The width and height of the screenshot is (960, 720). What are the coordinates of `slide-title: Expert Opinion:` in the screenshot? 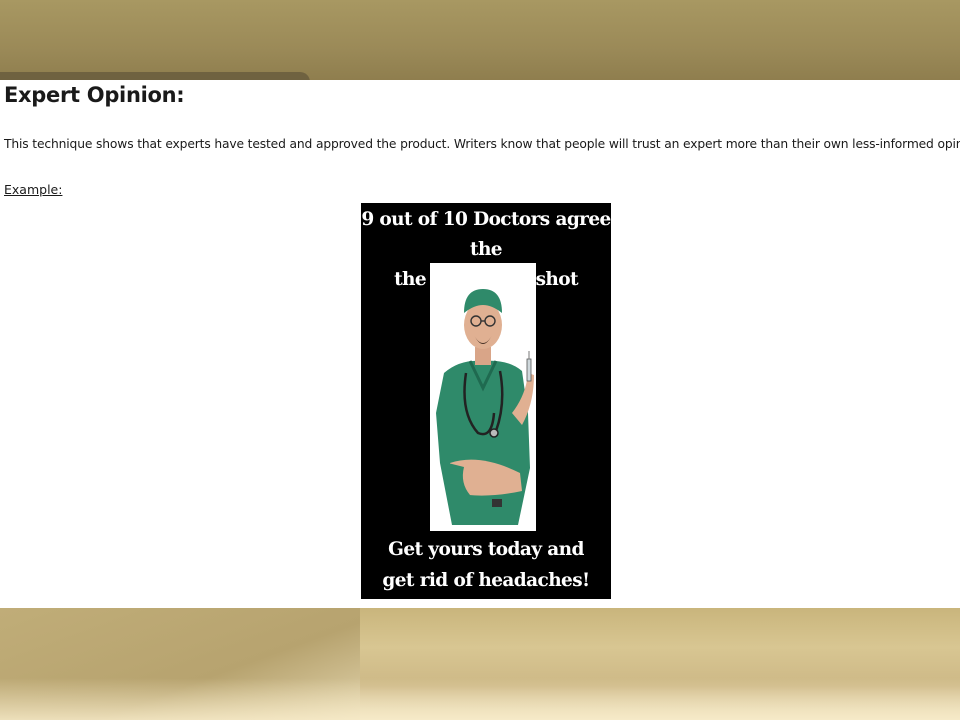 It's located at (94, 95).